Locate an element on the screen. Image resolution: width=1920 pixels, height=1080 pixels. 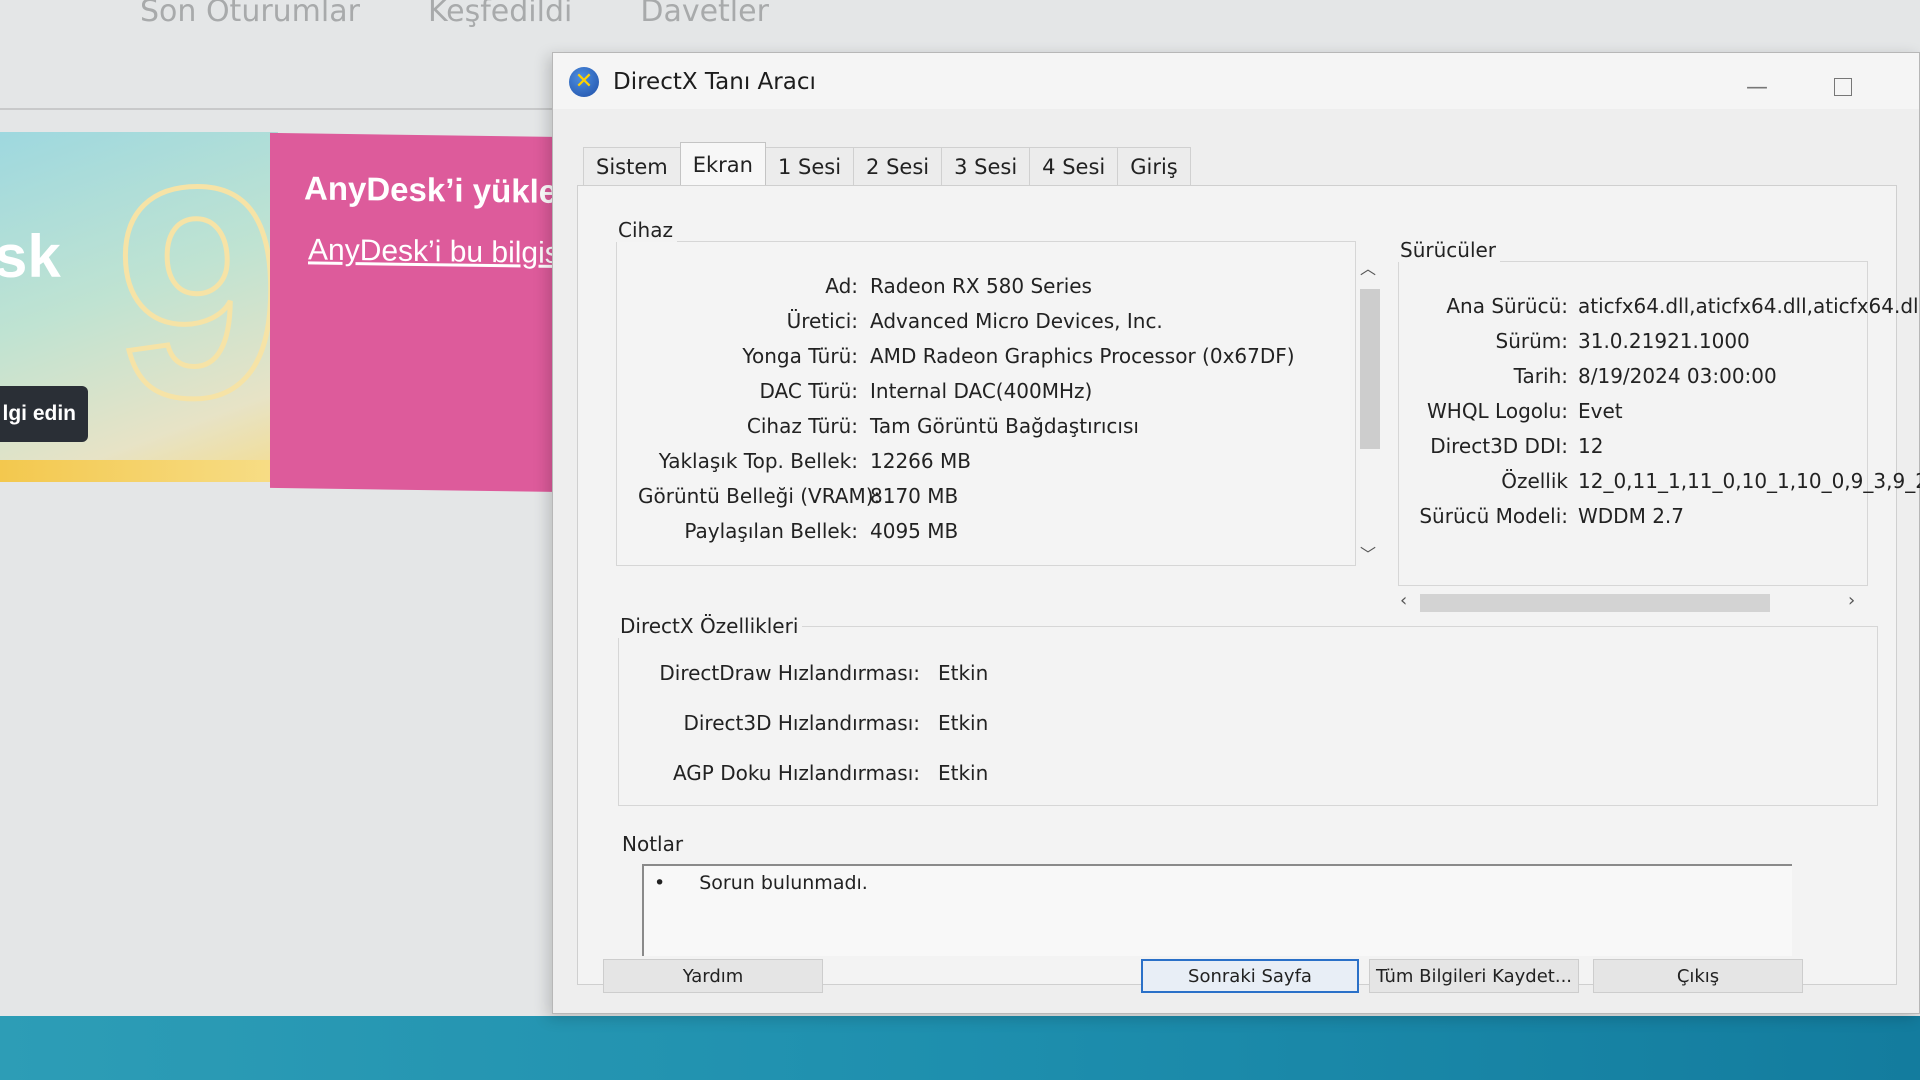
tab-giris: Giriş is located at coordinates (1154, 166).